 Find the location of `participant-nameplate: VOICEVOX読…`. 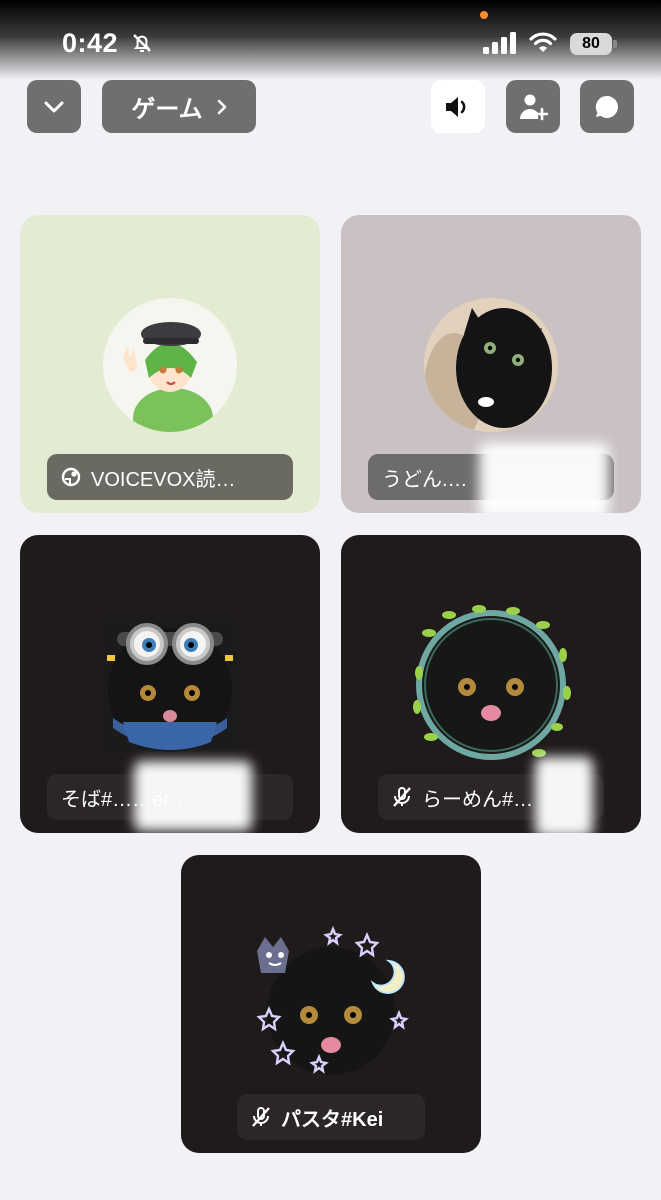

participant-nameplate: VOICEVOX読… is located at coordinates (170, 477).